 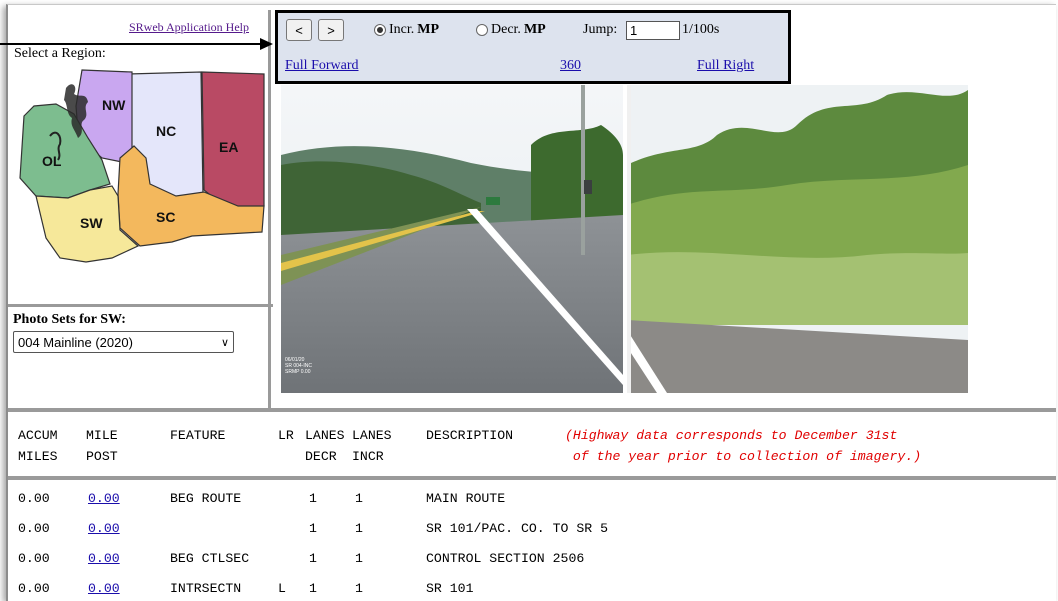 I want to click on panel-divider, so click(x=140, y=305).